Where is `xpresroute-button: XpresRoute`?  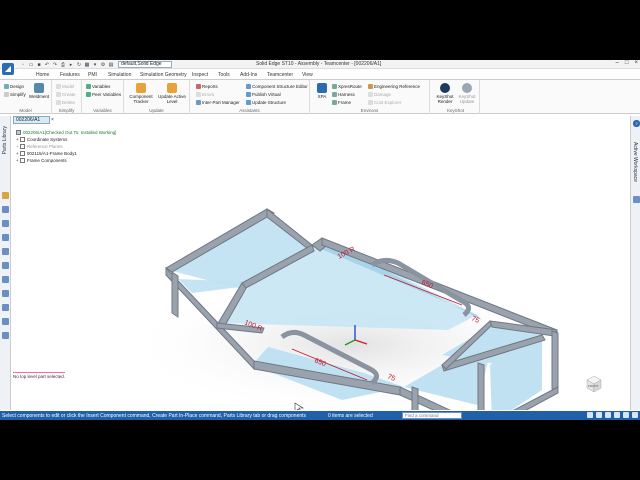 xpresroute-button: XpresRoute is located at coordinates (347, 87).